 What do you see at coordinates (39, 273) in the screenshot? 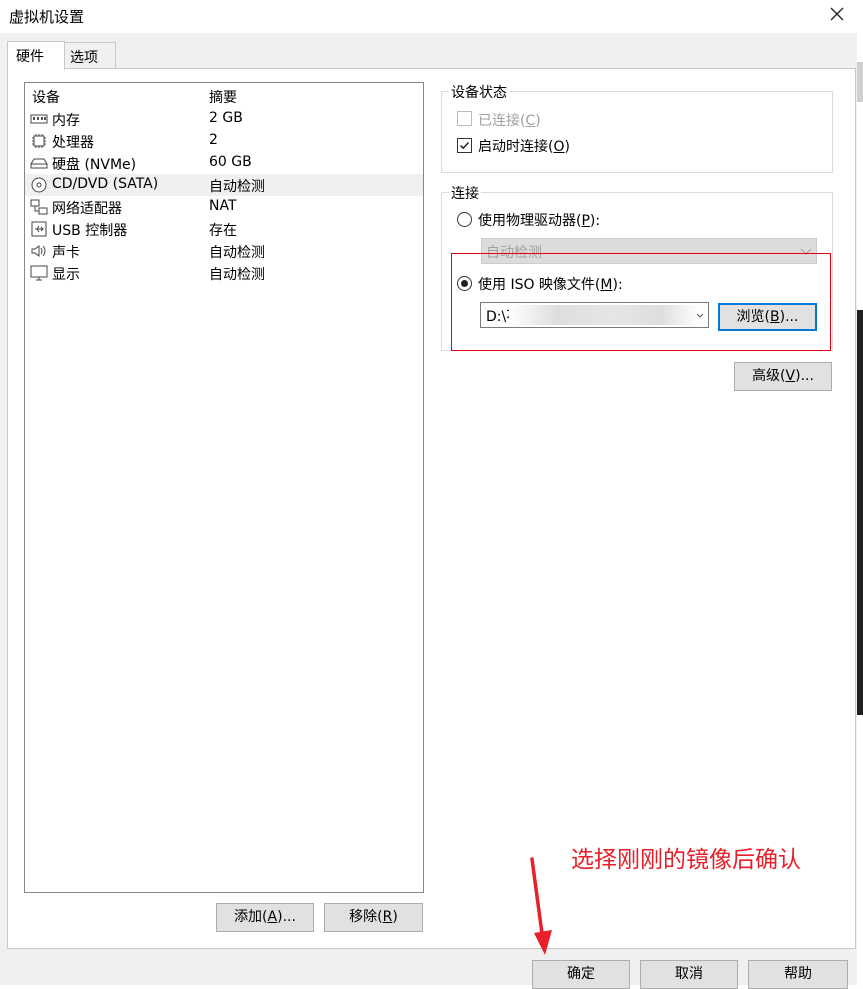
I see `monitor-icon` at bounding box center [39, 273].